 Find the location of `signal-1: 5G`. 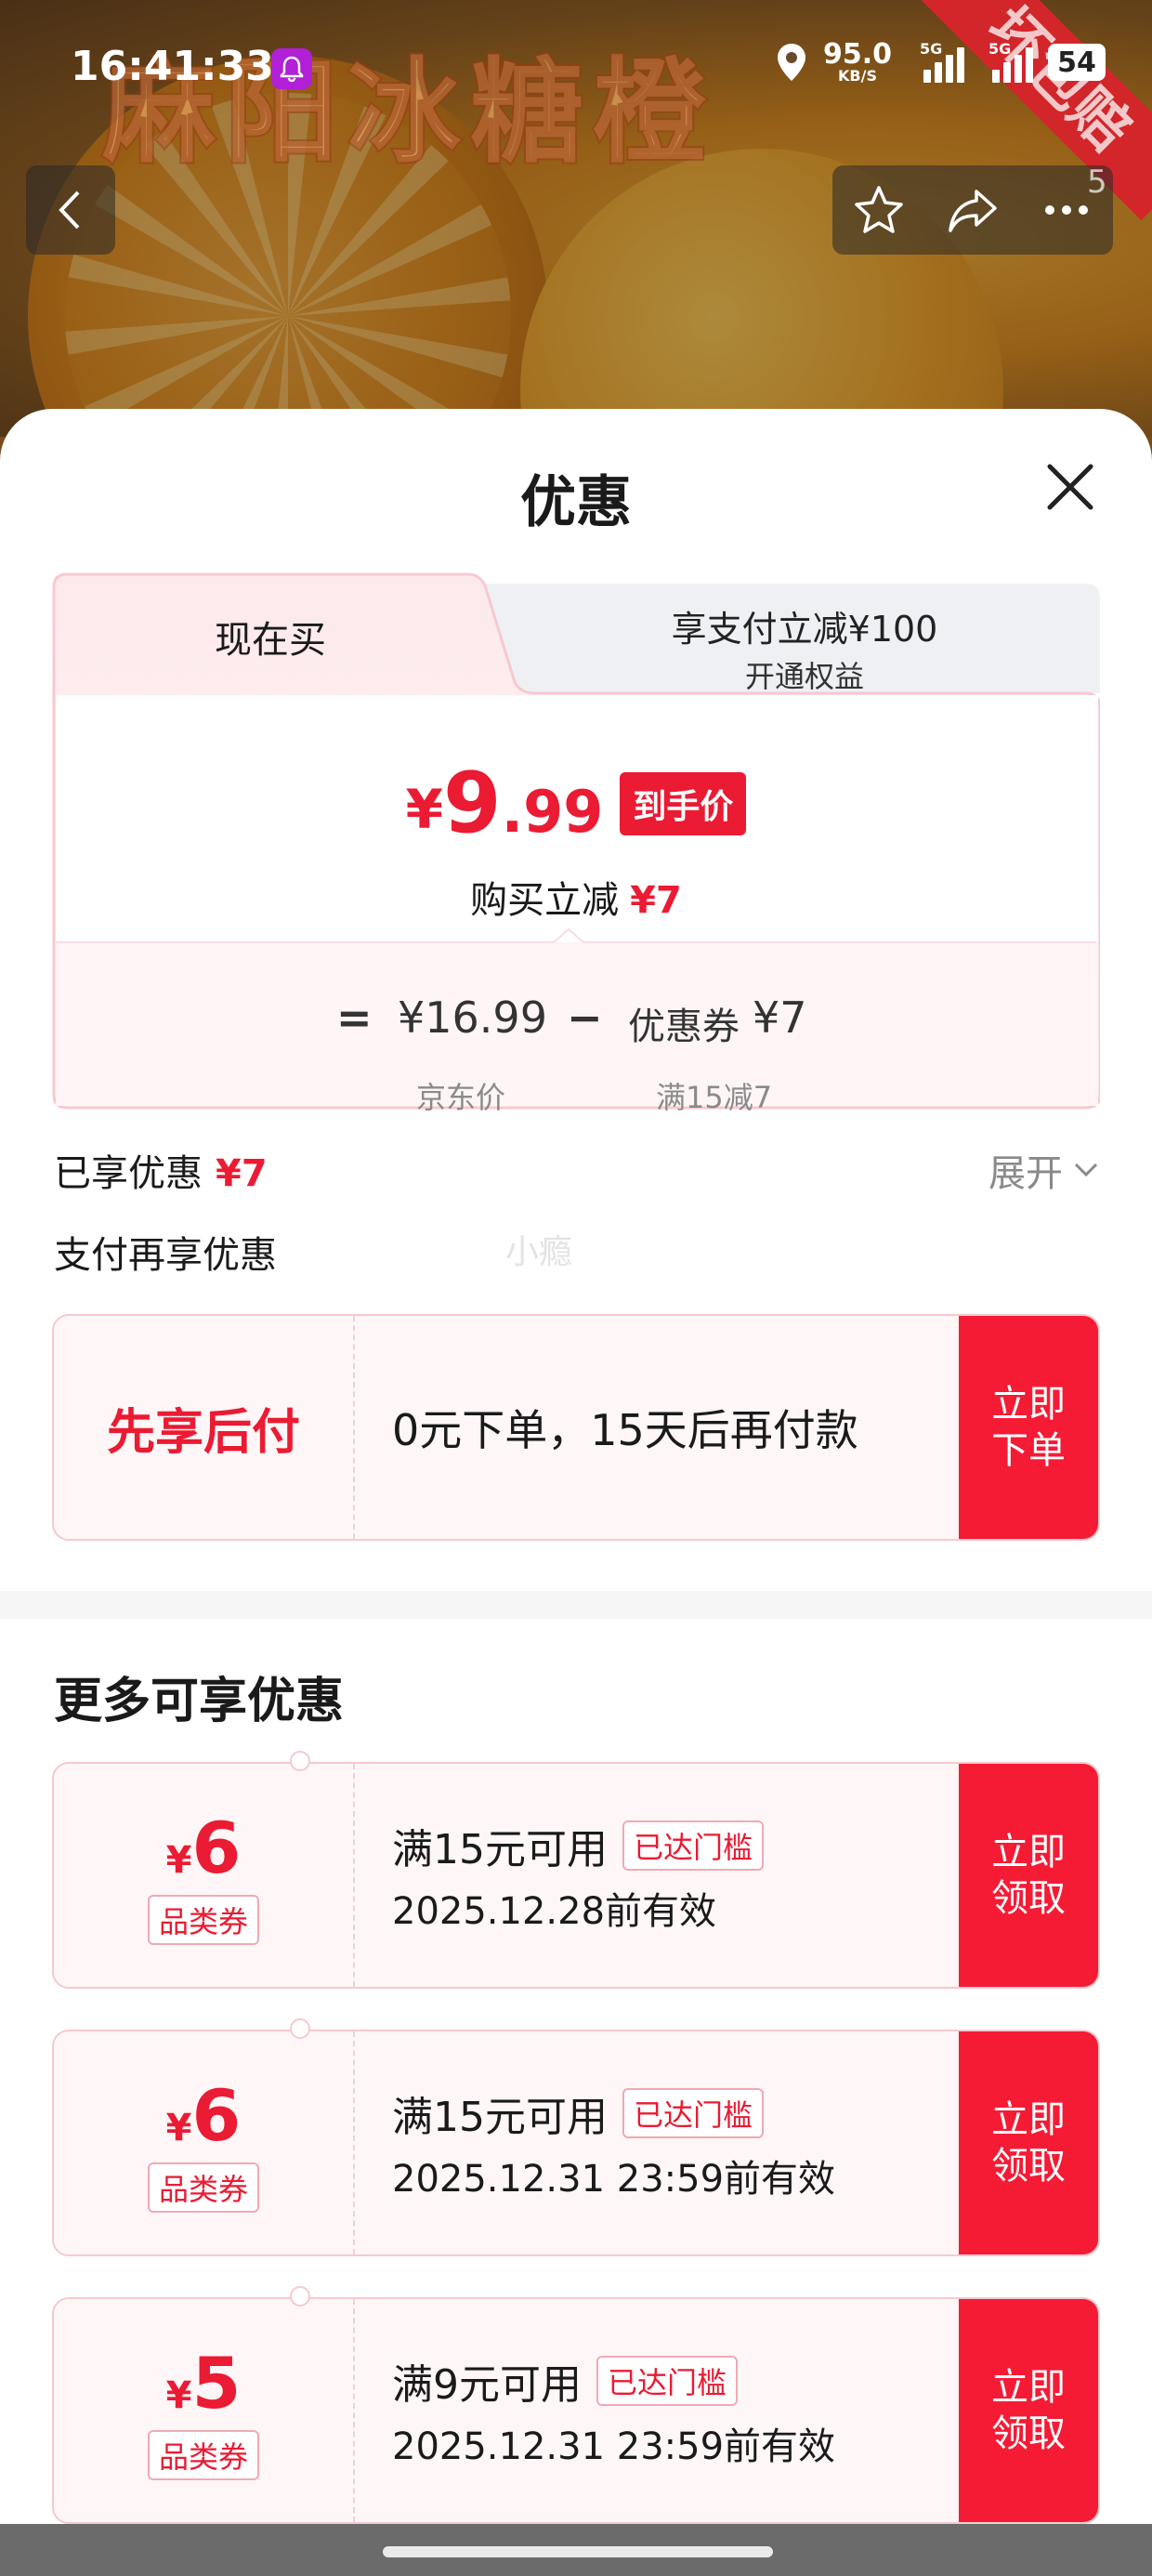

signal-1: 5G is located at coordinates (942, 61).